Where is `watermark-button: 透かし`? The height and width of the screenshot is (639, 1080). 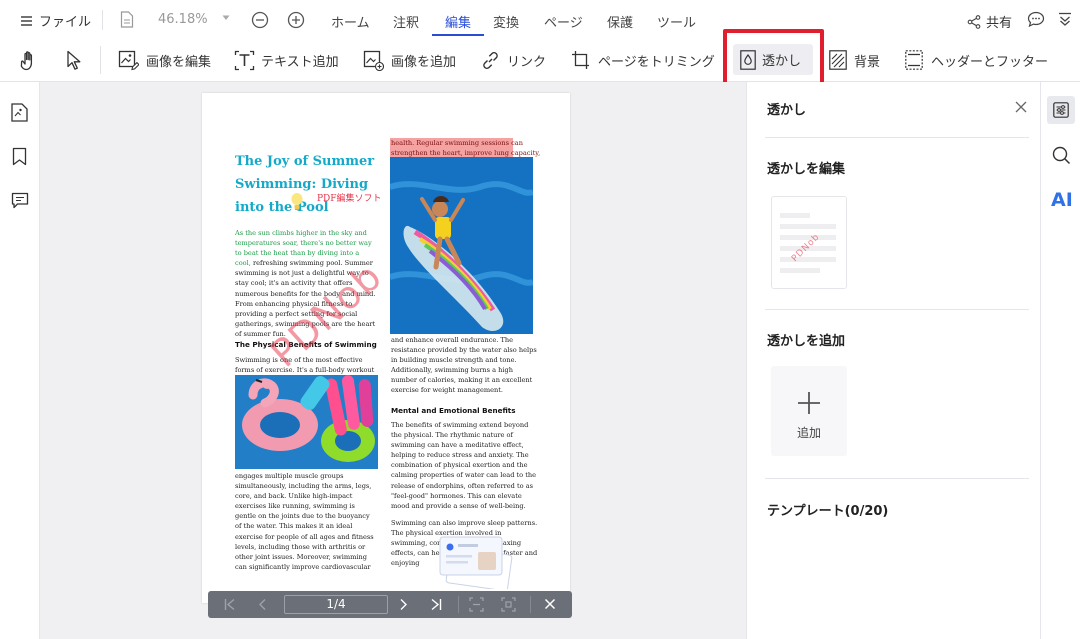
watermark-button: 透かし is located at coordinates (773, 59).